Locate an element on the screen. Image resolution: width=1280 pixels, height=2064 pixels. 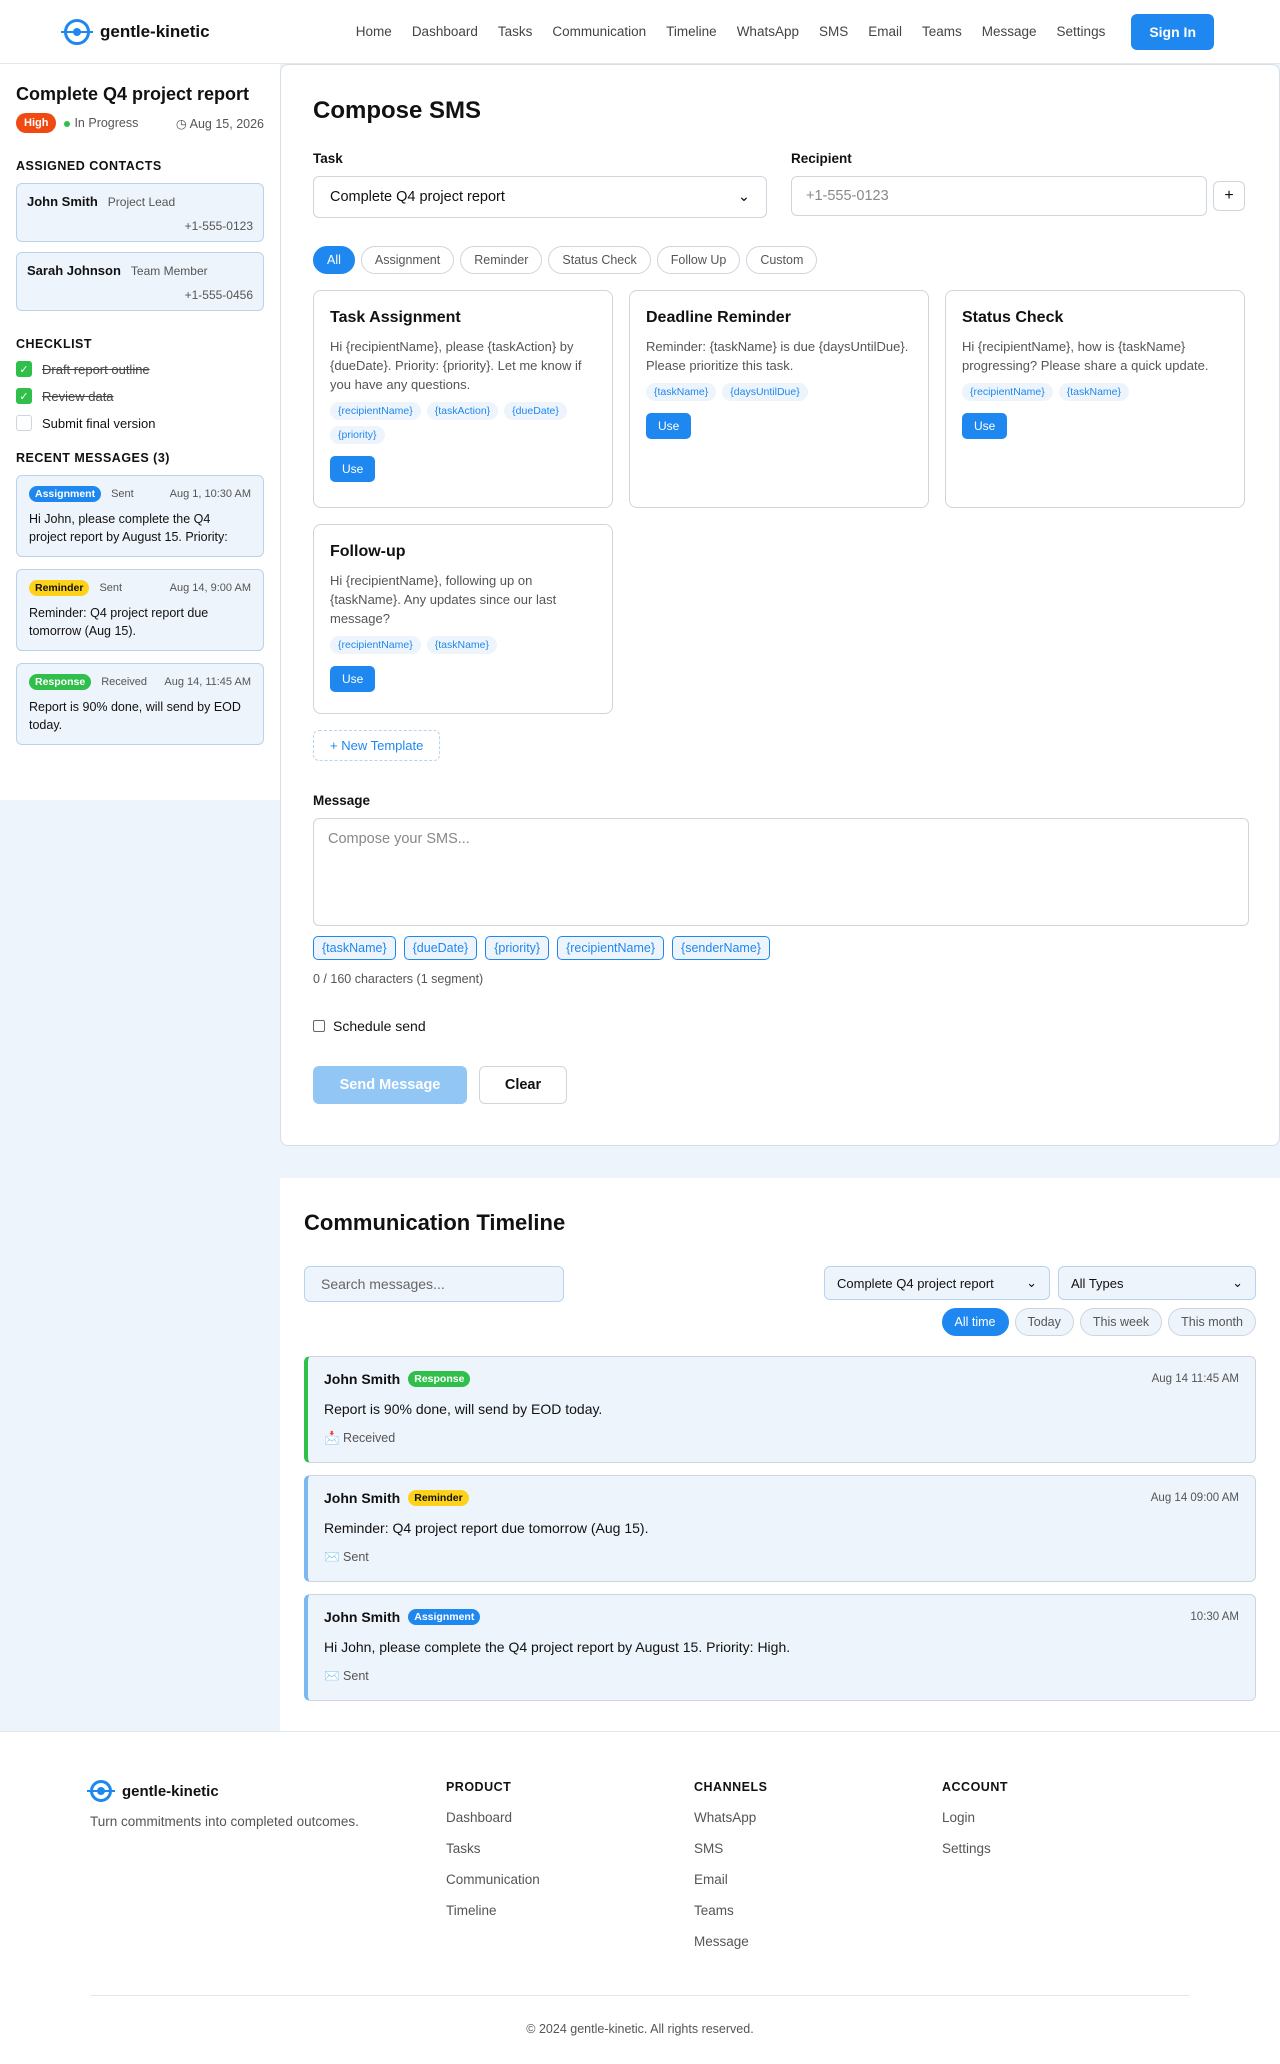
task-meta: High In Progress ◷ Aug 15, 2026 is located at coordinates (140, 123).